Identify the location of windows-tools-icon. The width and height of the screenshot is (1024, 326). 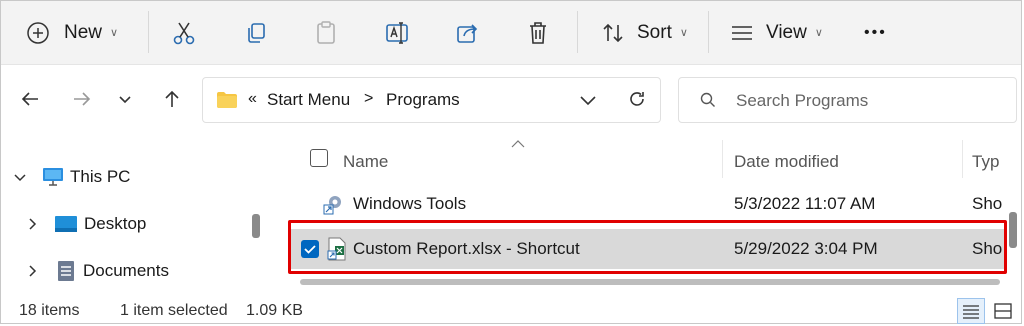
(332, 205).